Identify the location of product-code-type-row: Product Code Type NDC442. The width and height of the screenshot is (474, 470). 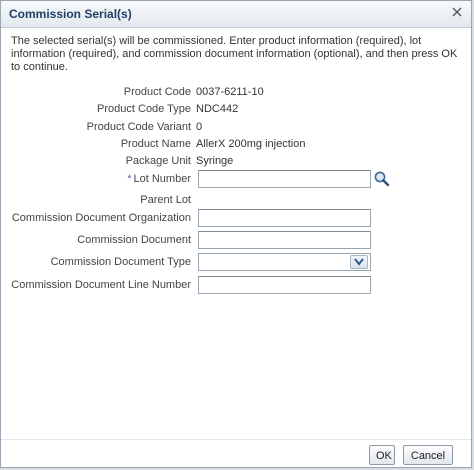
(236, 110).